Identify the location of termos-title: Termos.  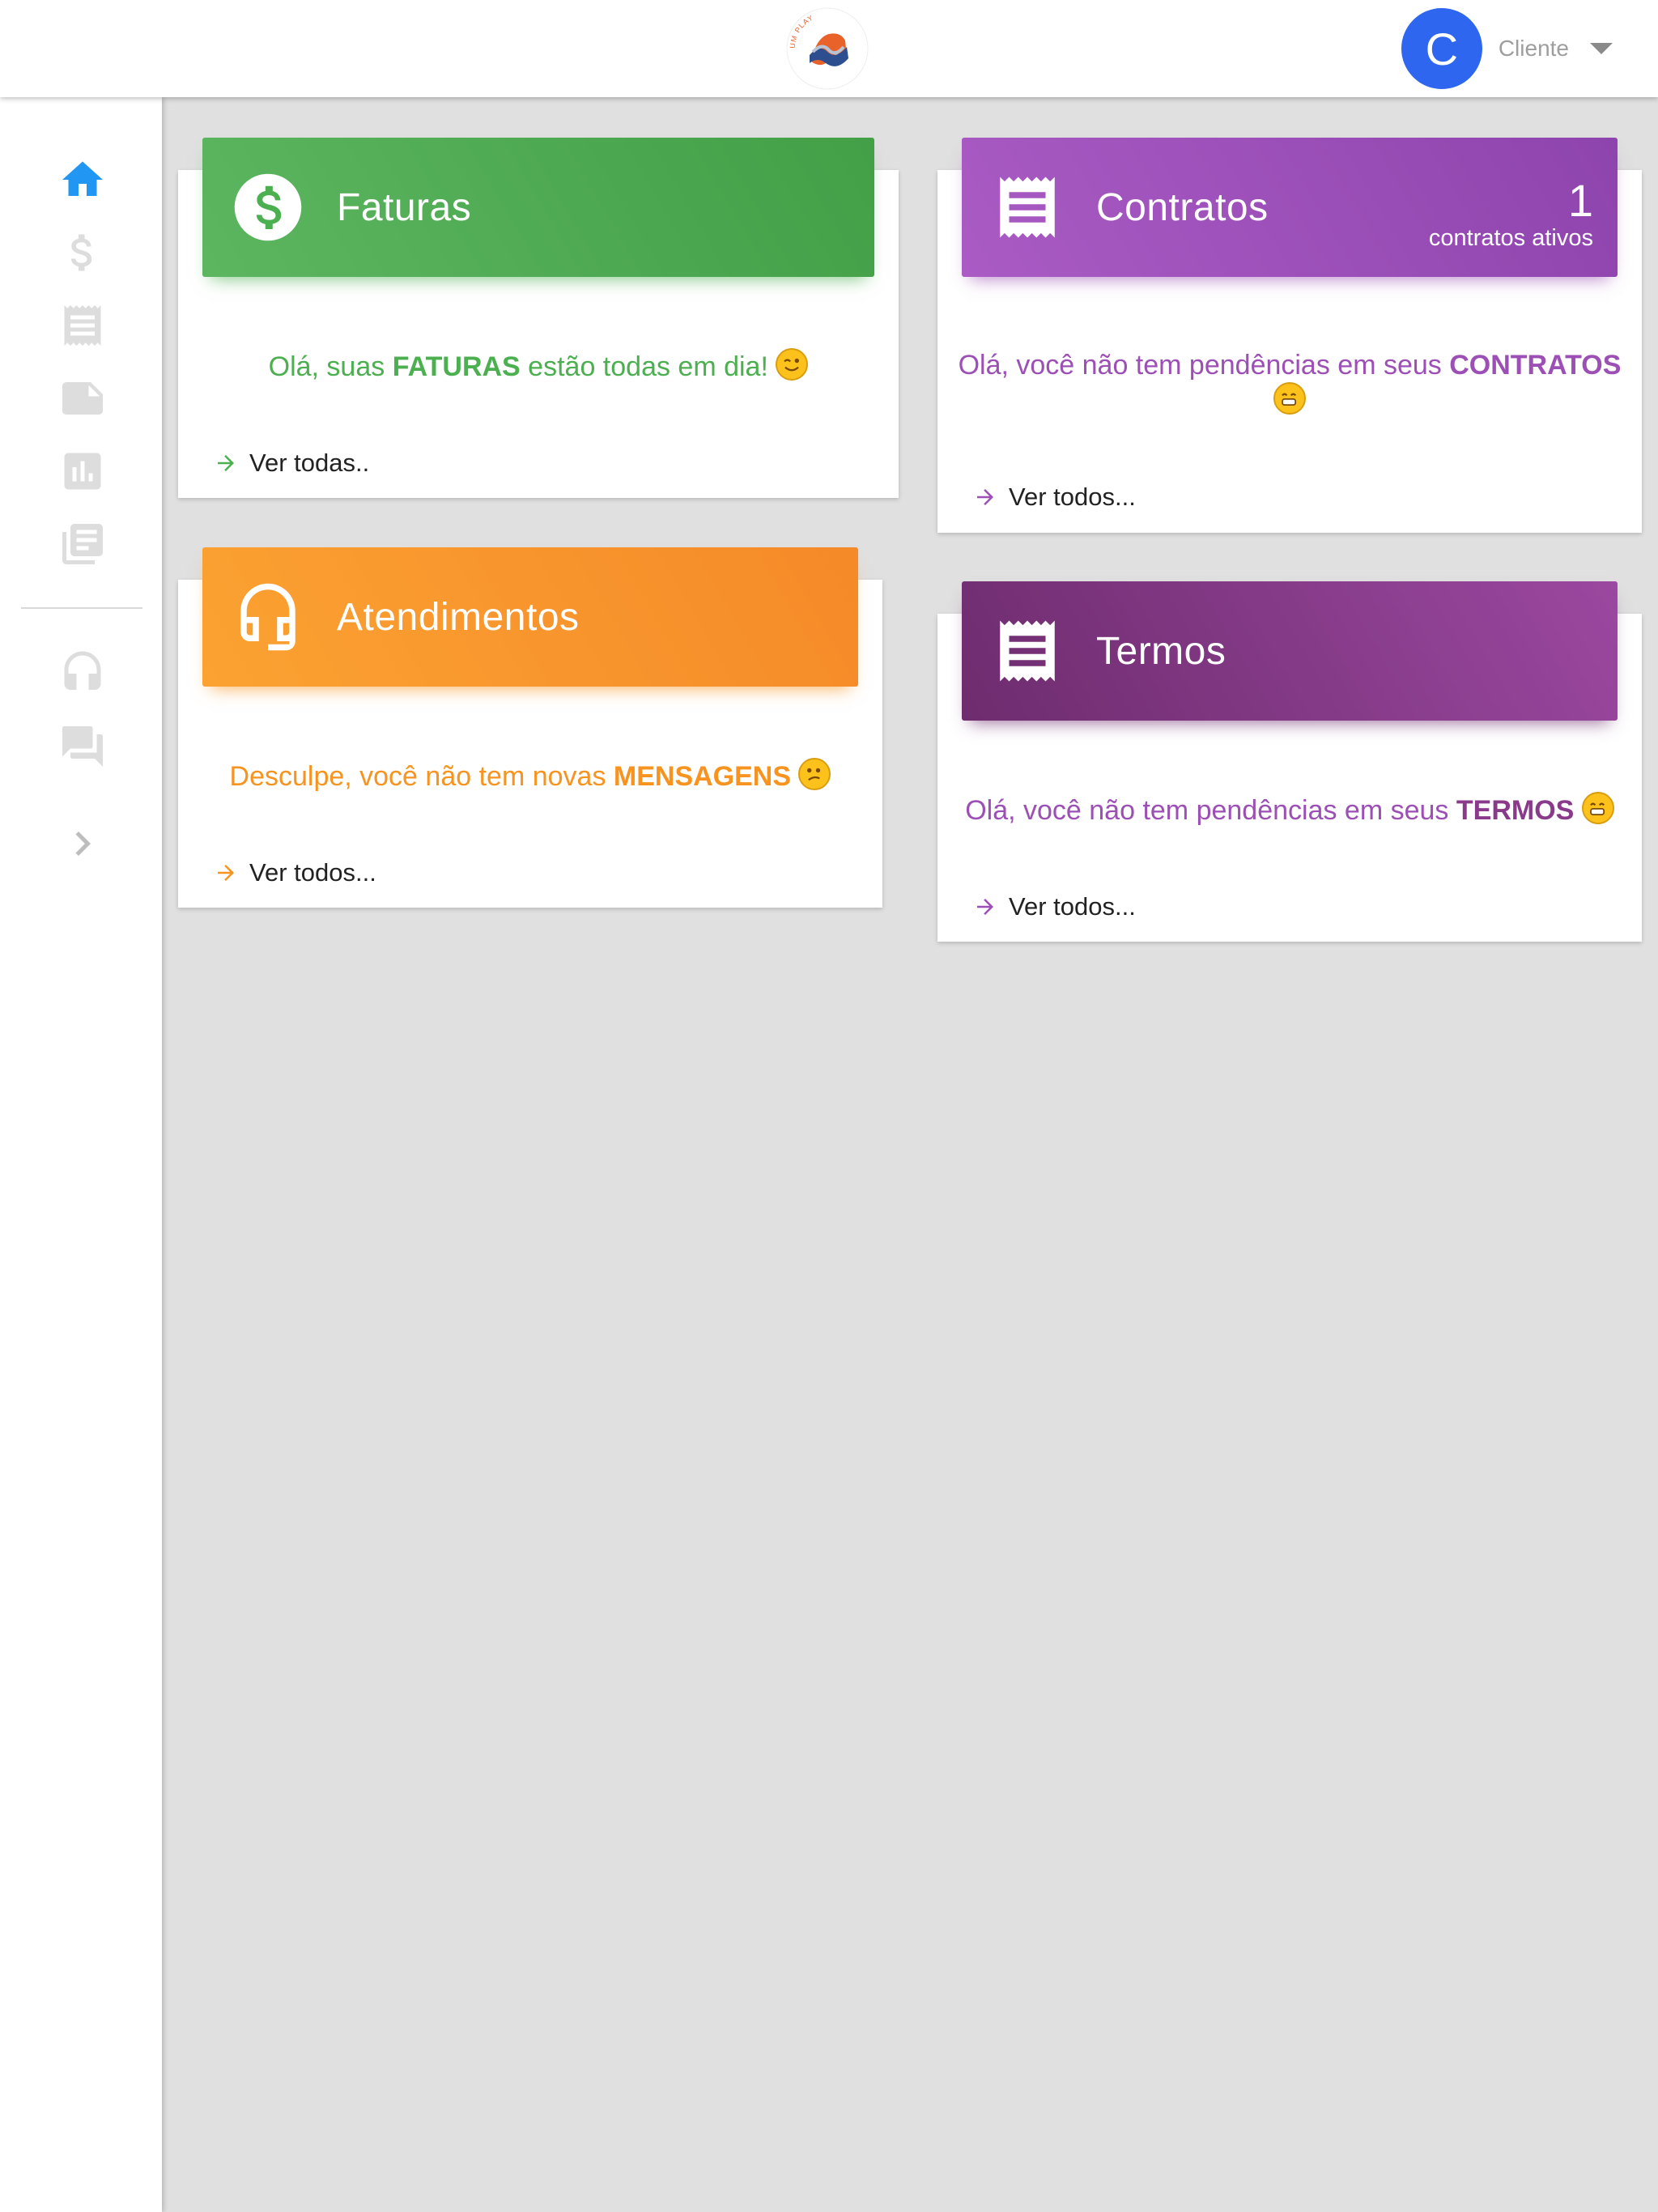
(1161, 651).